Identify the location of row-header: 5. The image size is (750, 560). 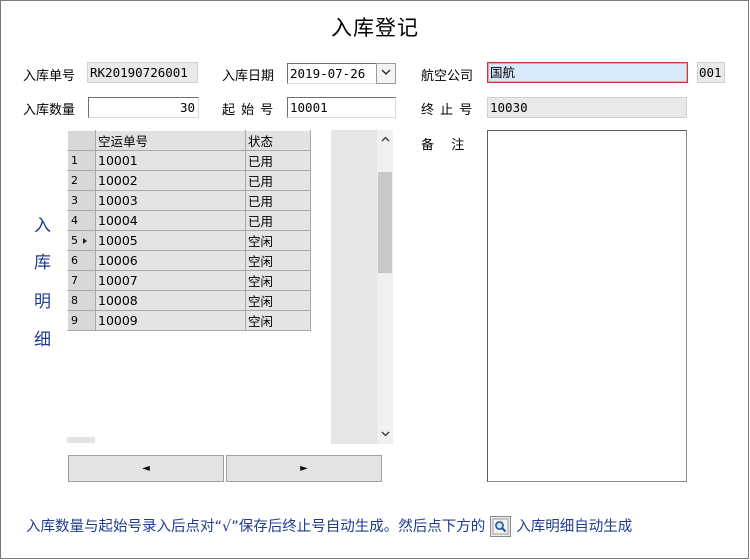
(81, 240).